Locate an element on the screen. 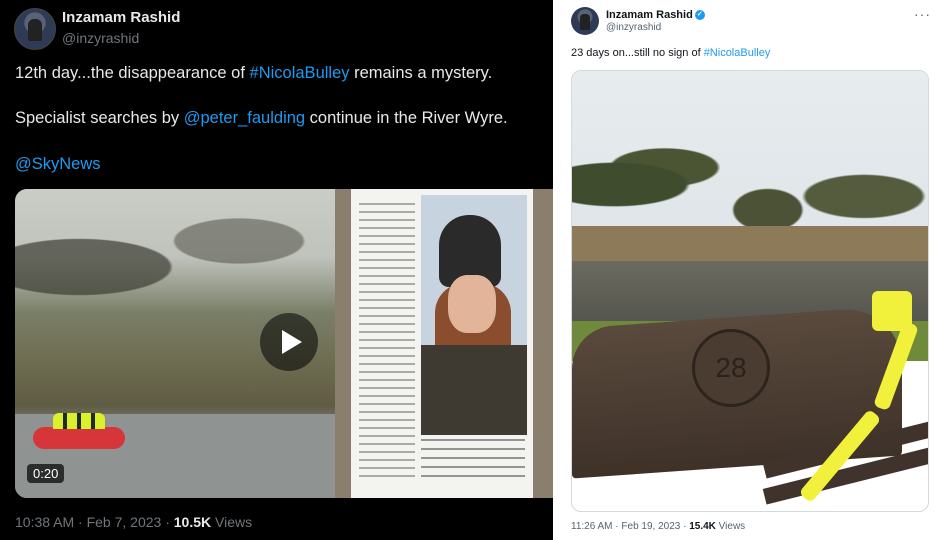 This screenshot has width=935, height=540. poster-sheet is located at coordinates (442, 343).